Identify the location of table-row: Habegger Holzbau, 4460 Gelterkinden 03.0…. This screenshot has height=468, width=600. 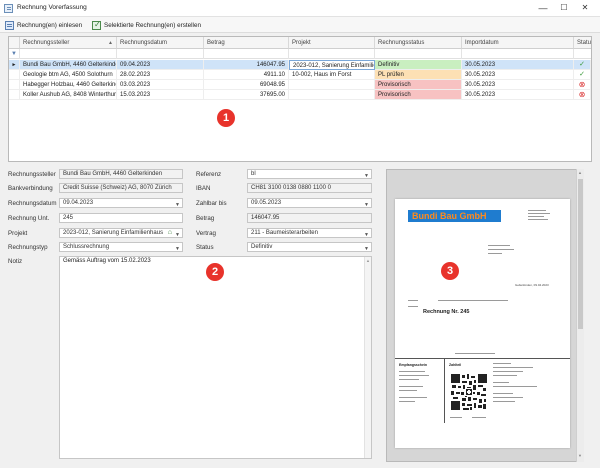
(300, 85).